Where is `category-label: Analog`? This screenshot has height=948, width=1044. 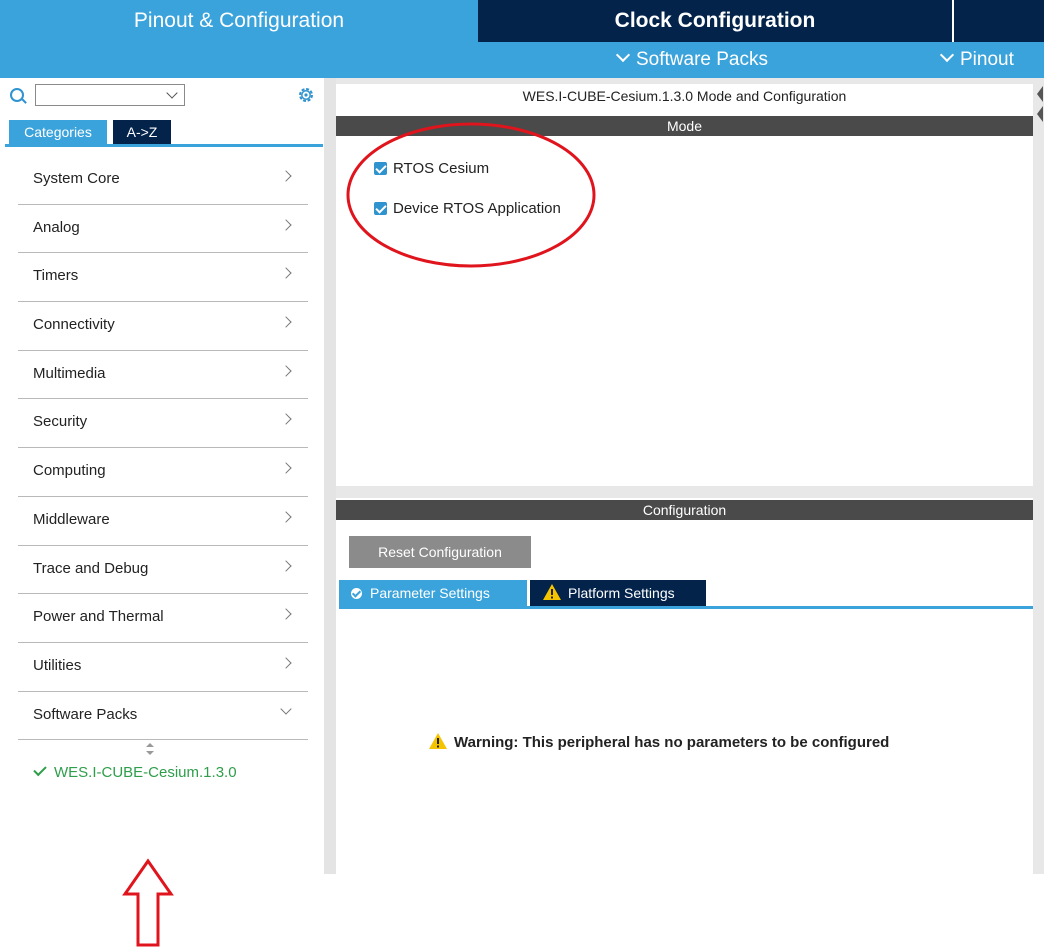 category-label: Analog is located at coordinates (56, 227).